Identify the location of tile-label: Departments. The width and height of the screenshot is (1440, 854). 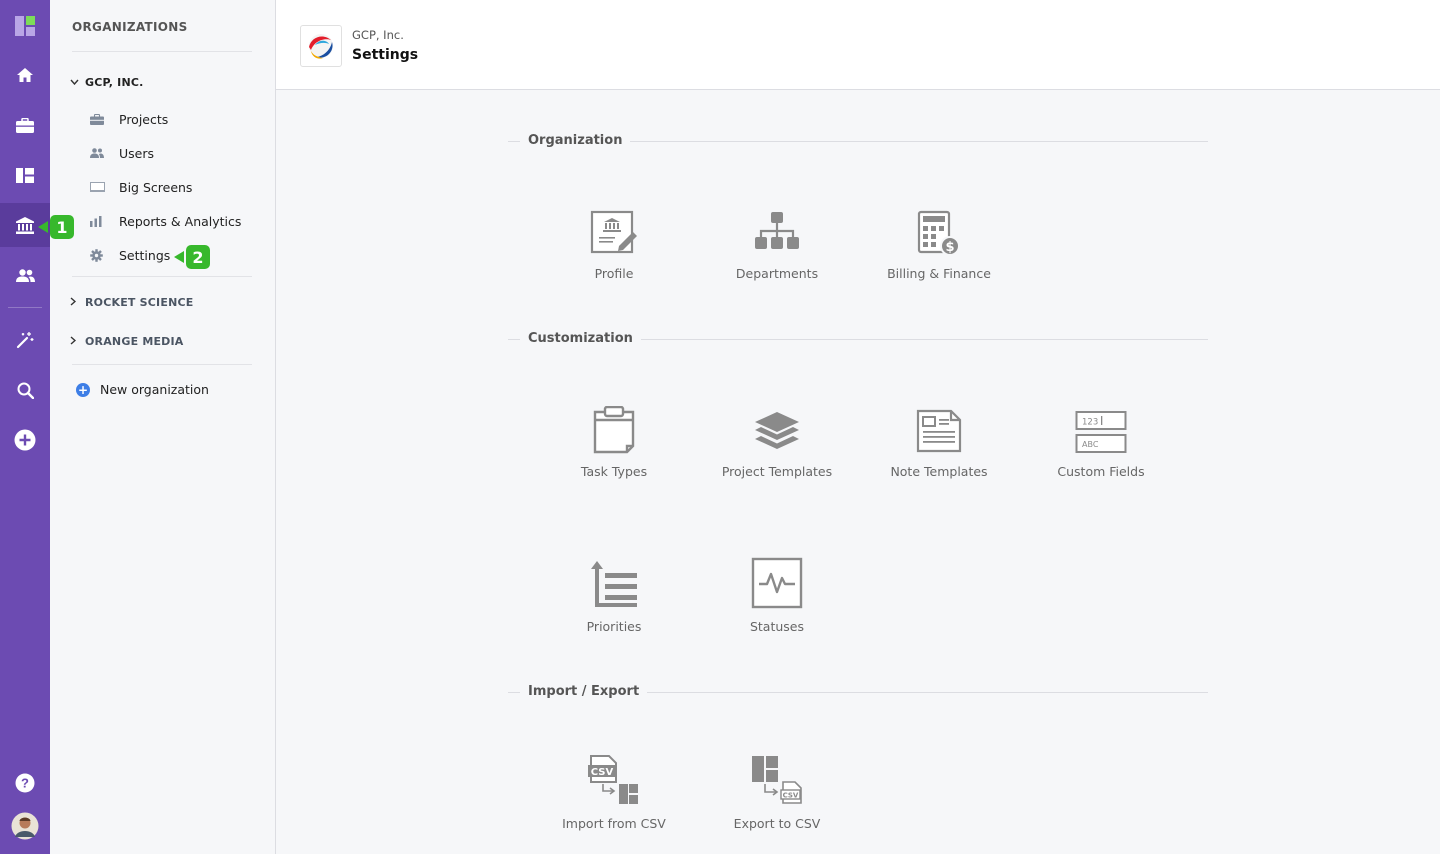
(777, 273).